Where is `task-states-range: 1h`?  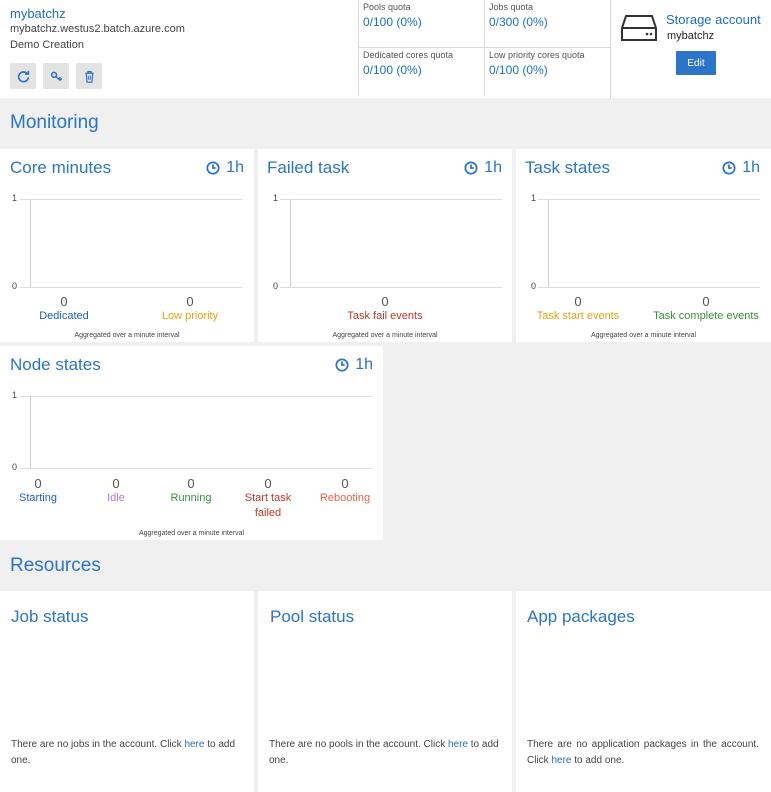 task-states-range: 1h is located at coordinates (741, 168).